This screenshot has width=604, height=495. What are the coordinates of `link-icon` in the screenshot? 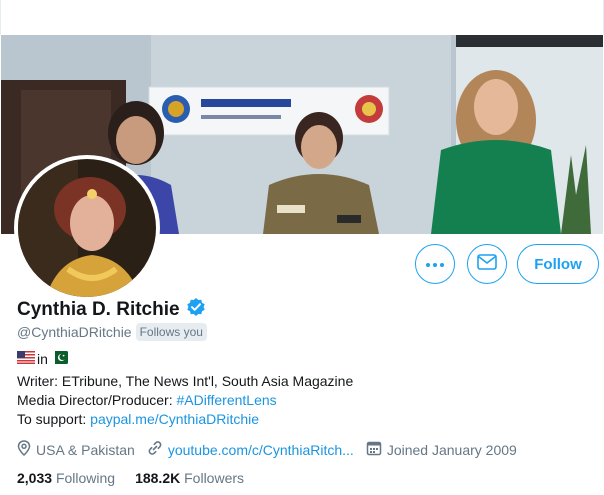 It's located at (155, 449).